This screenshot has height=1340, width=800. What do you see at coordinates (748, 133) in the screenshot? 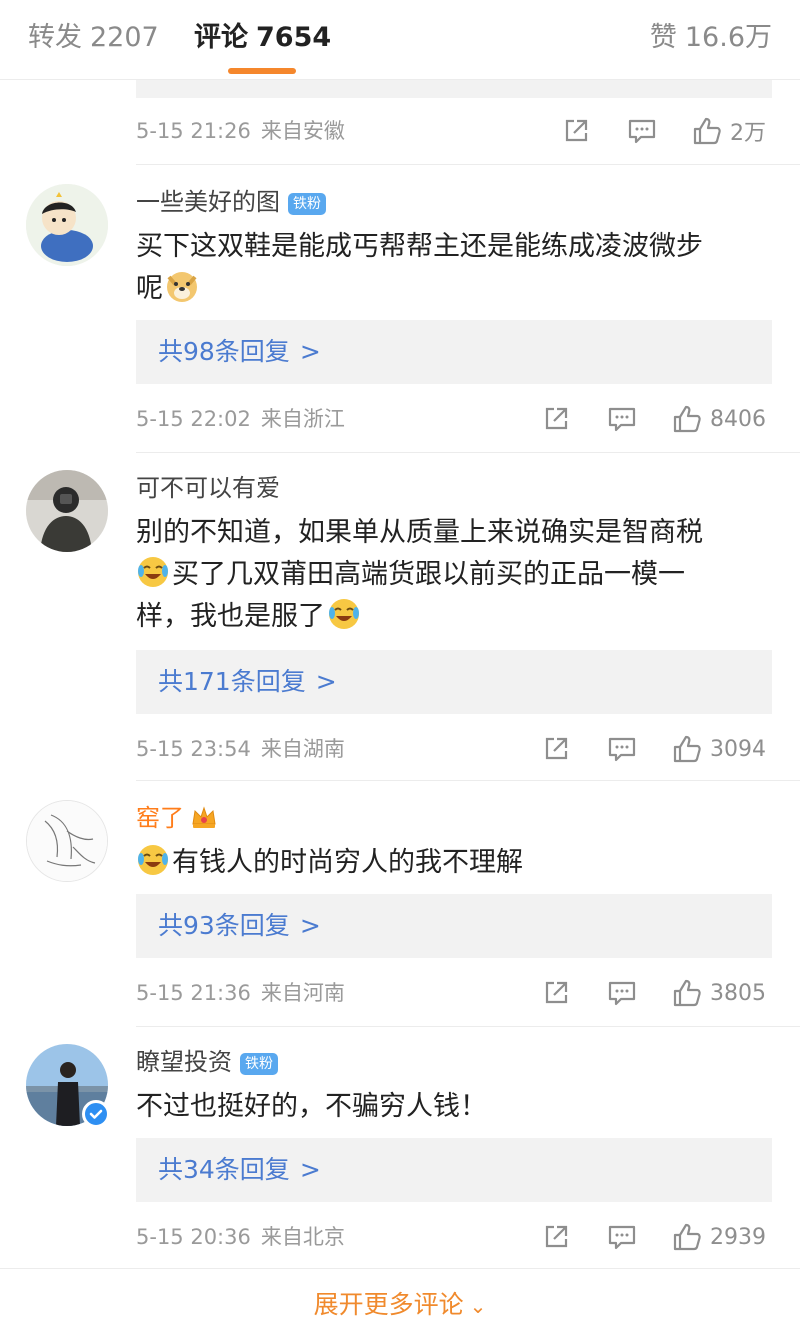
I see `like-count: 2万` at bounding box center [748, 133].